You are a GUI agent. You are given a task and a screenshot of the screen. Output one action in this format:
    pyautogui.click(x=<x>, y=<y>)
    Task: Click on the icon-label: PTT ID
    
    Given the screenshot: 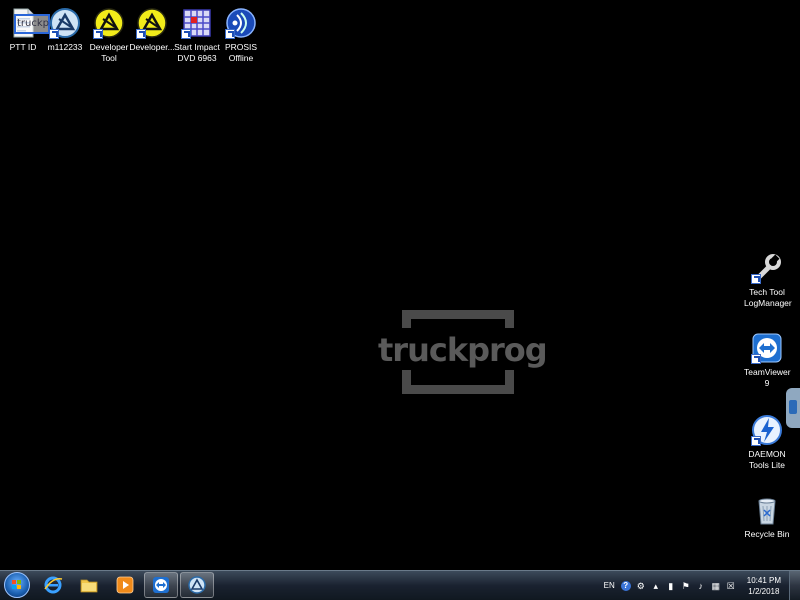 What is the action you would take?
    pyautogui.click(x=23, y=47)
    